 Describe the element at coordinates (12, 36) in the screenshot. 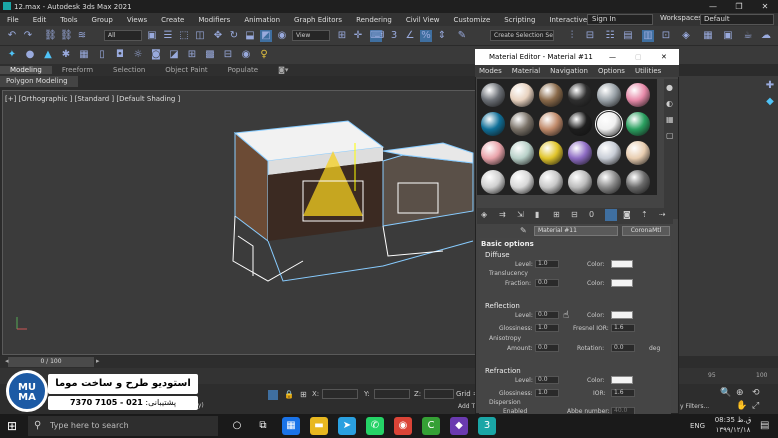

I see `undo-icon: ↶` at that location.